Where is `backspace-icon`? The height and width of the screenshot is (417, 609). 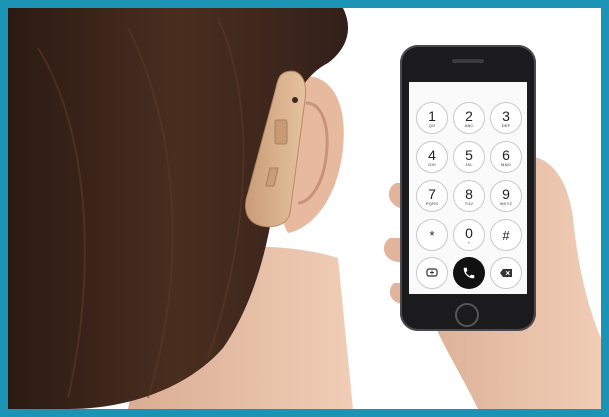 backspace-icon is located at coordinates (506, 273).